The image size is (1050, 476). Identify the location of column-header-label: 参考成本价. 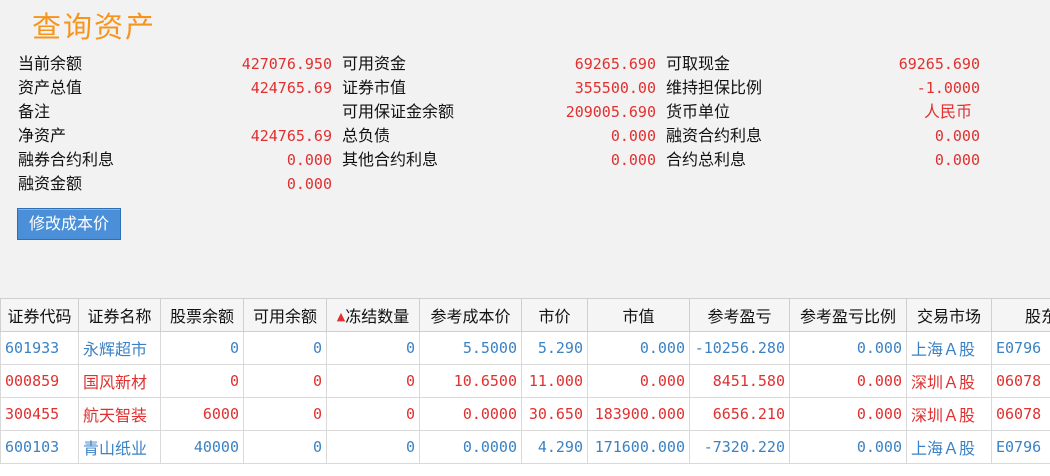
(470, 316).